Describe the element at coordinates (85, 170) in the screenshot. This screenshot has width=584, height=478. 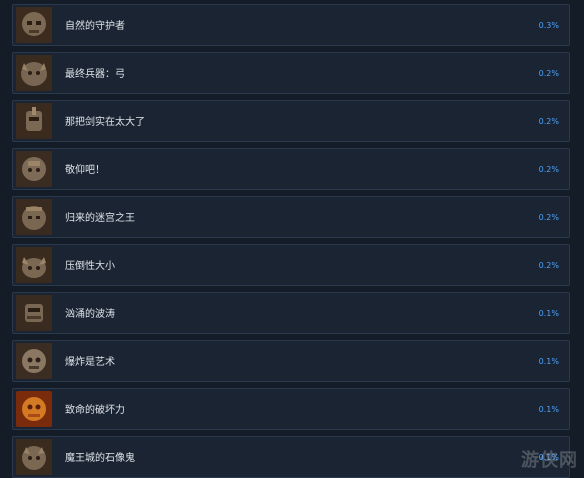
I see `achievement-title: 敬仰吧！` at that location.